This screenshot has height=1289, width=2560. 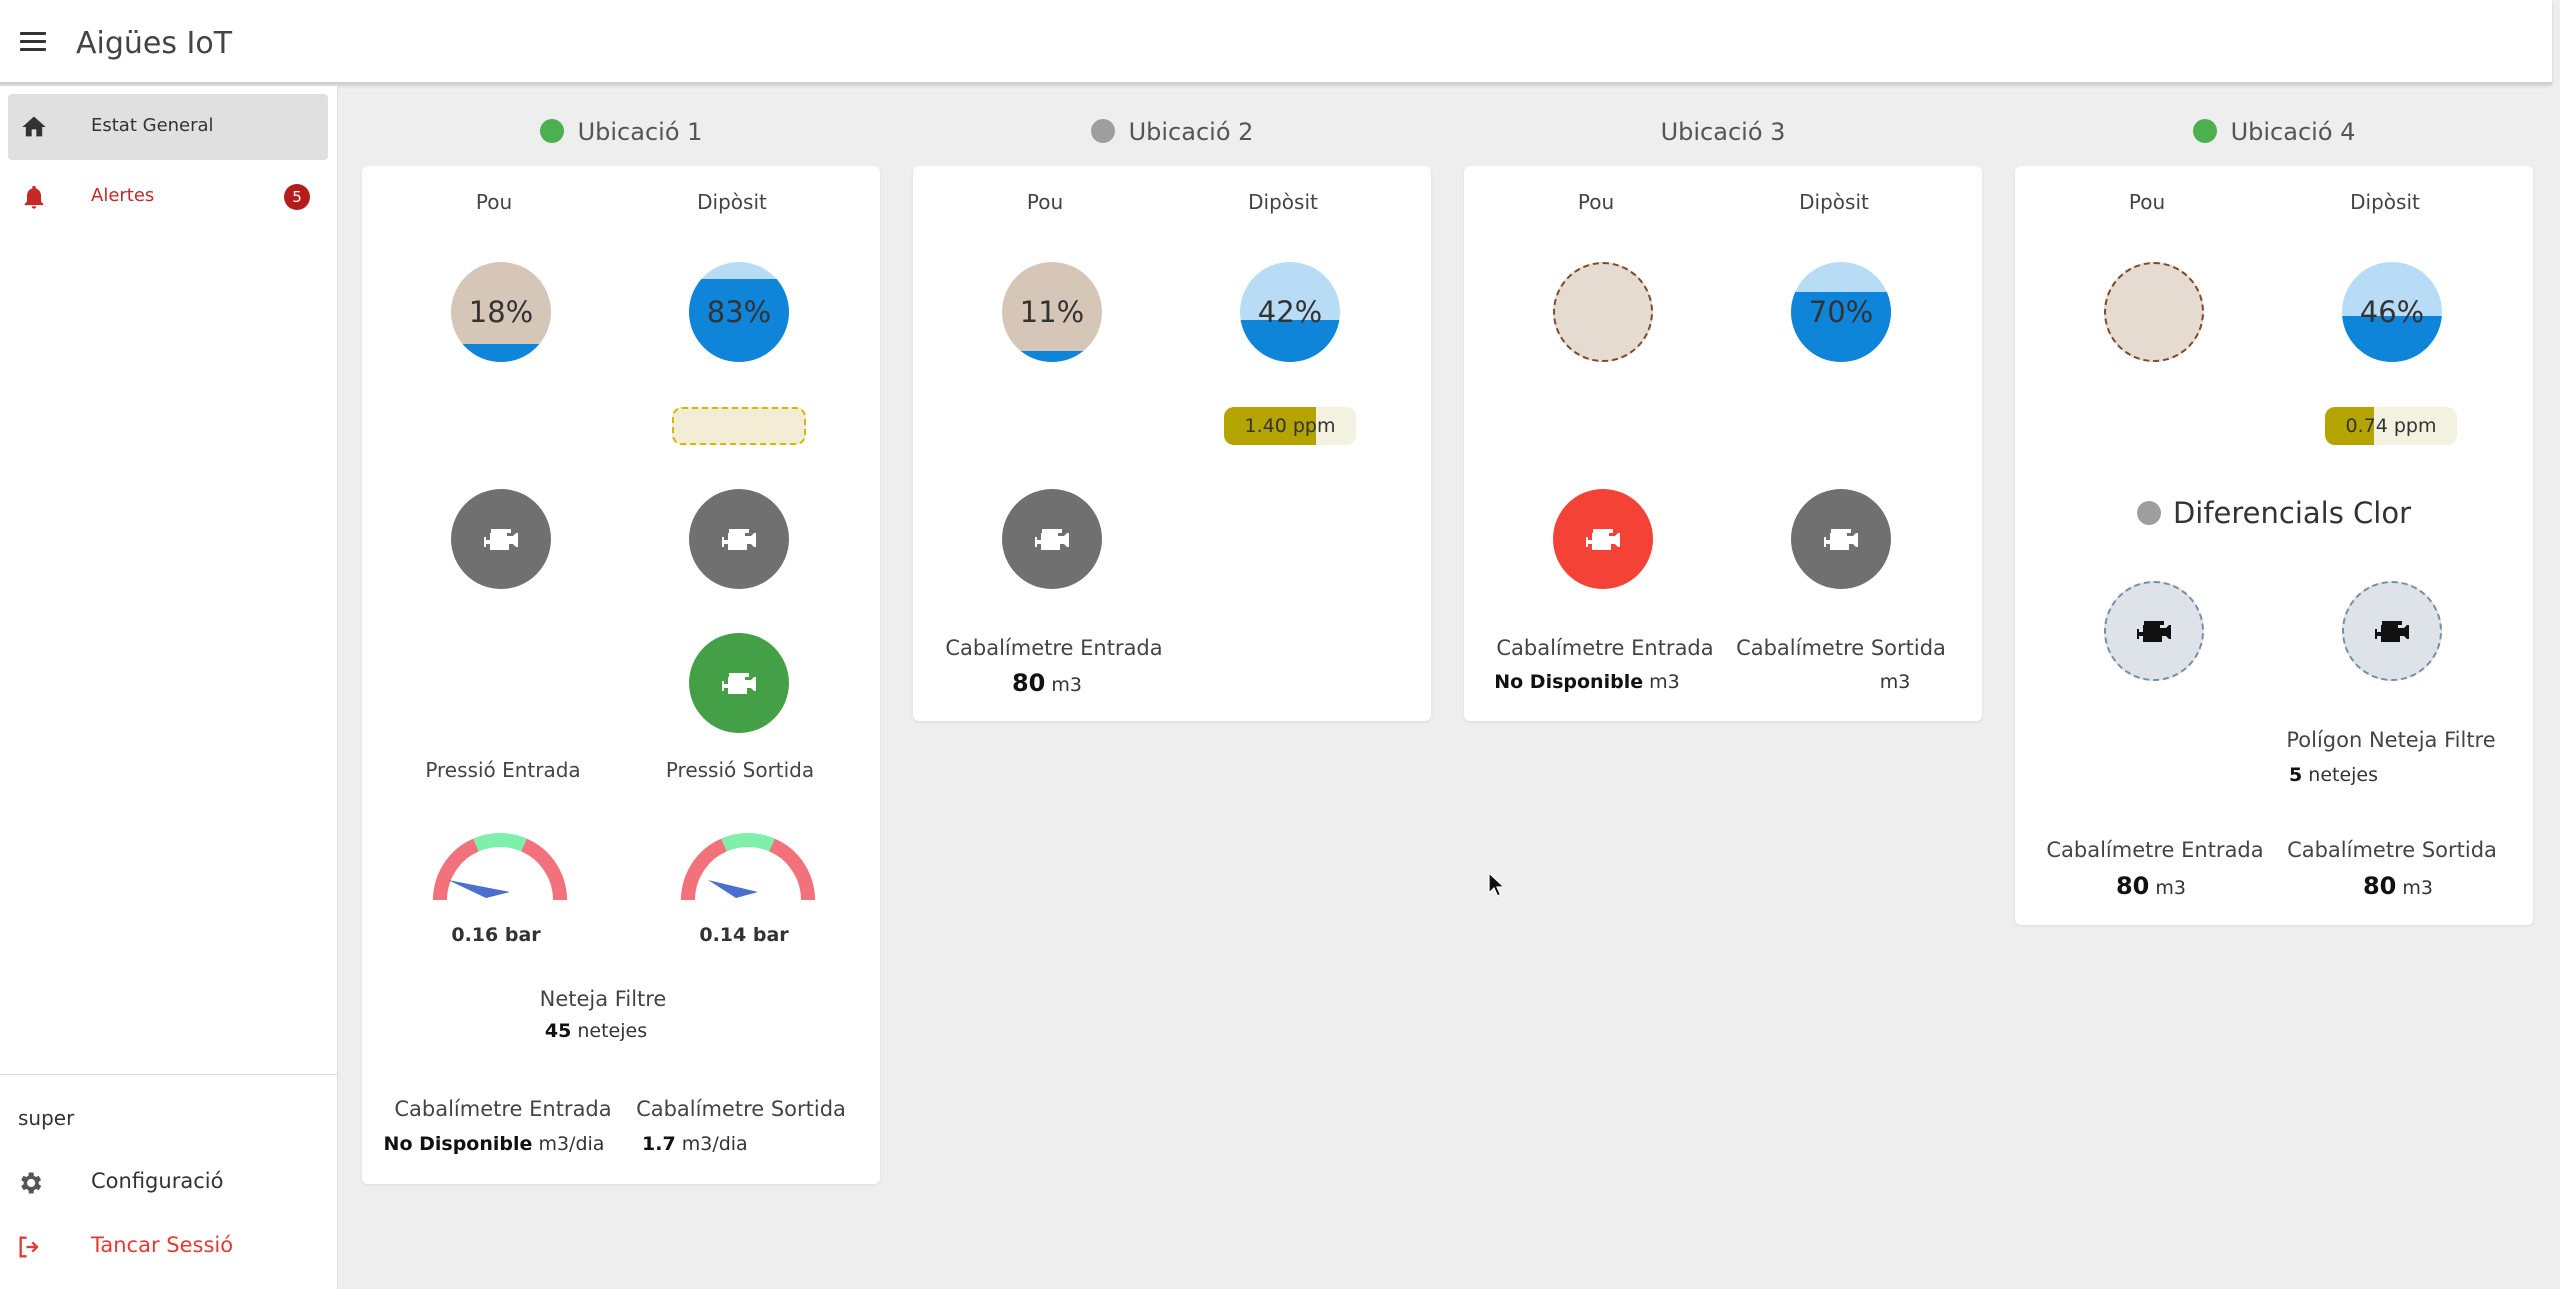 I want to click on chlorine-value: 0.74 ppm, so click(x=2391, y=426).